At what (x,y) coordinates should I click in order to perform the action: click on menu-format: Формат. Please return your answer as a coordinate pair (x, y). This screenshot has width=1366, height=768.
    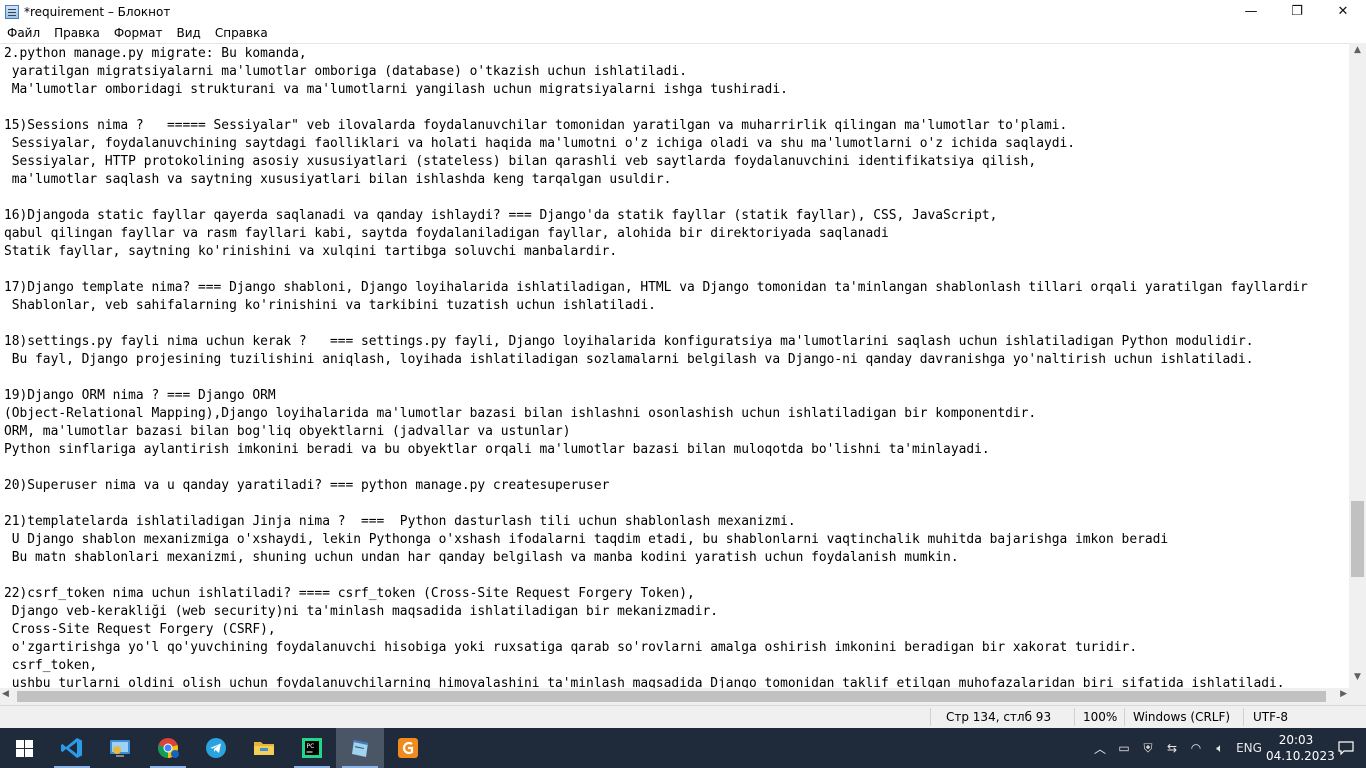
    Looking at the image, I should click on (138, 33).